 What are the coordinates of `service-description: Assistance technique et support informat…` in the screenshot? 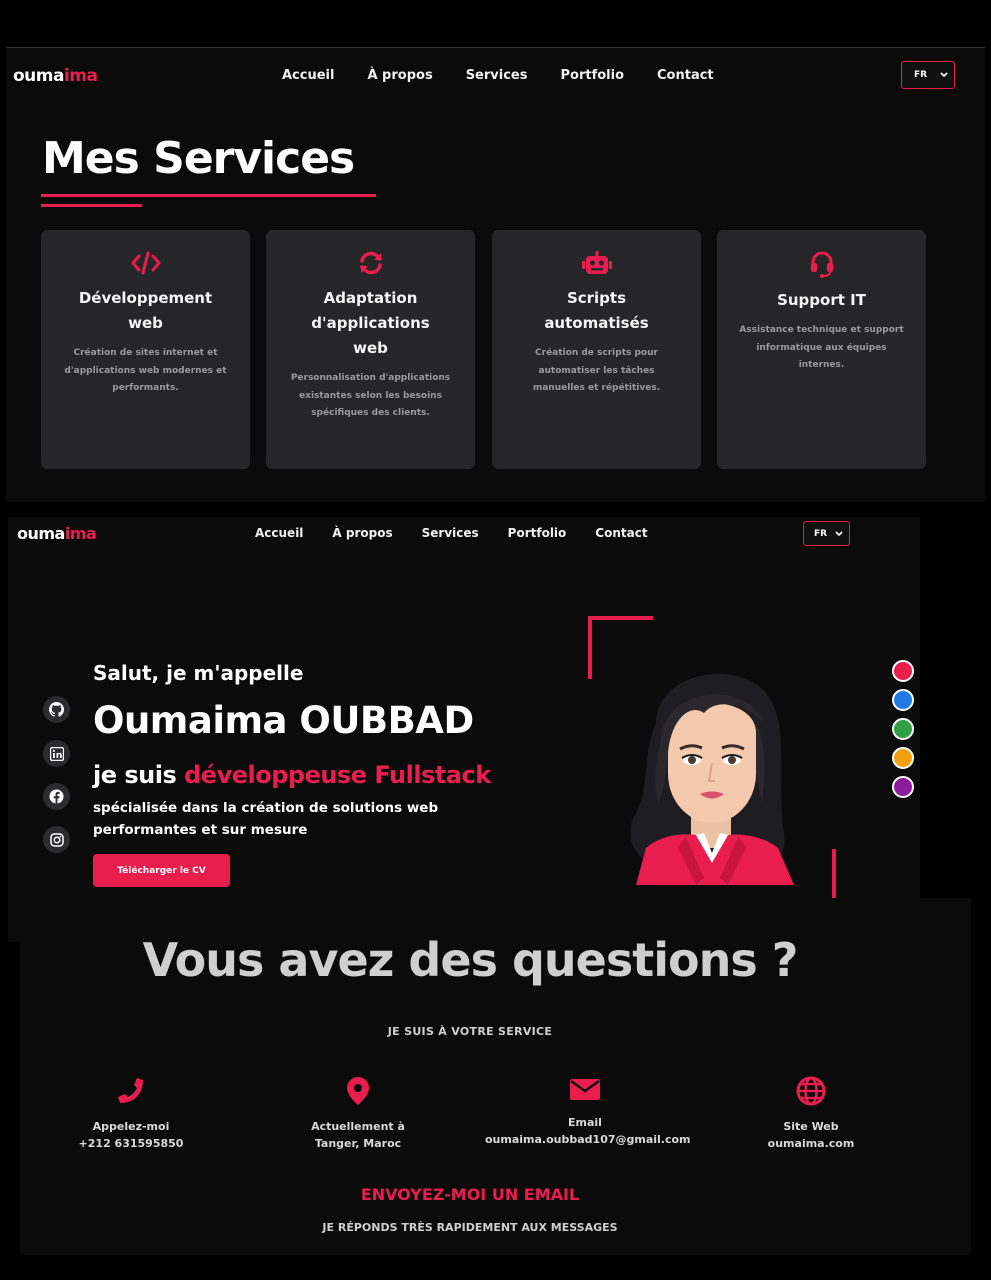 It's located at (821, 347).